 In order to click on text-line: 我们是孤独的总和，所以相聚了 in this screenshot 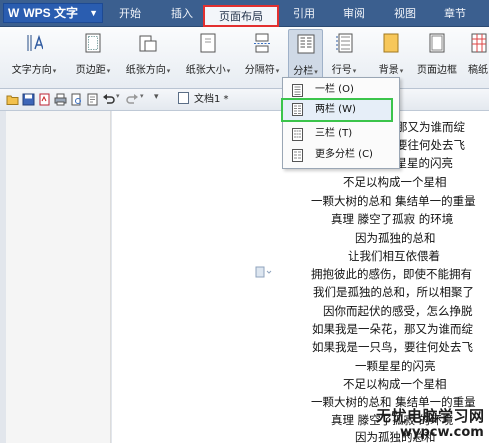, I will do `click(393, 292)`.